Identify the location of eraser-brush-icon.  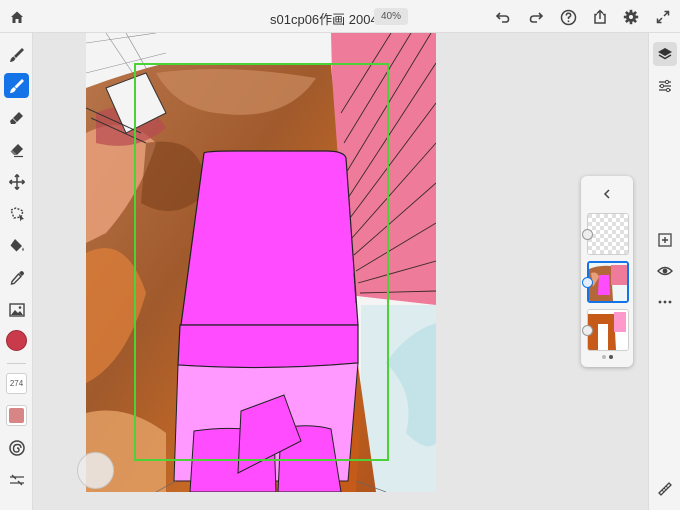
(16, 117).